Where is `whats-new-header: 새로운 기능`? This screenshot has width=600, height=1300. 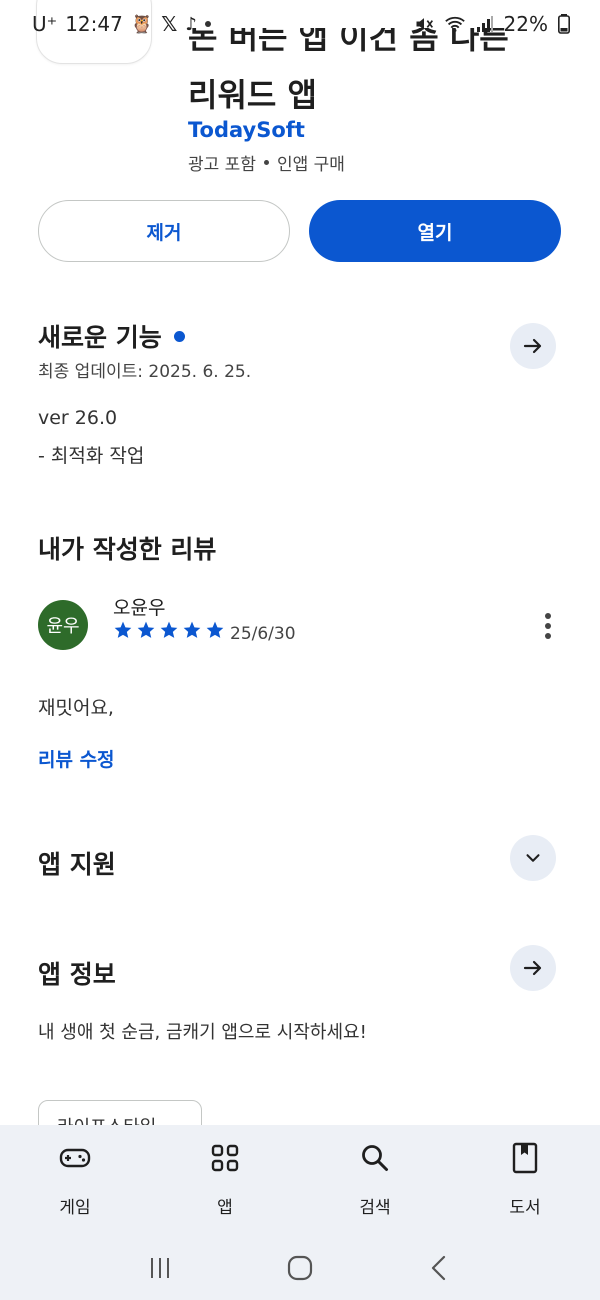
whats-new-header: 새로운 기능 is located at coordinates (111, 336).